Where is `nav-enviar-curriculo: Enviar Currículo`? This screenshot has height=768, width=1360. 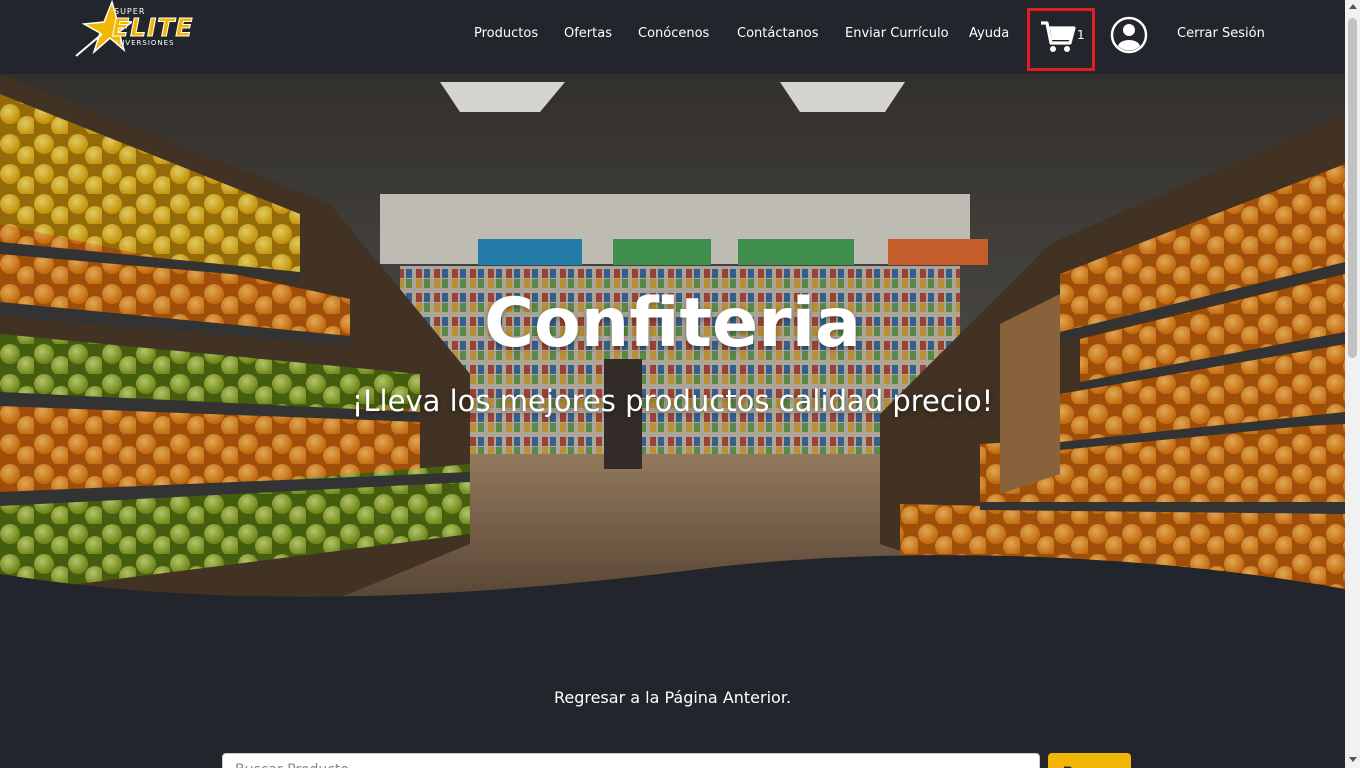 nav-enviar-curriculo: Enviar Currículo is located at coordinates (897, 33).